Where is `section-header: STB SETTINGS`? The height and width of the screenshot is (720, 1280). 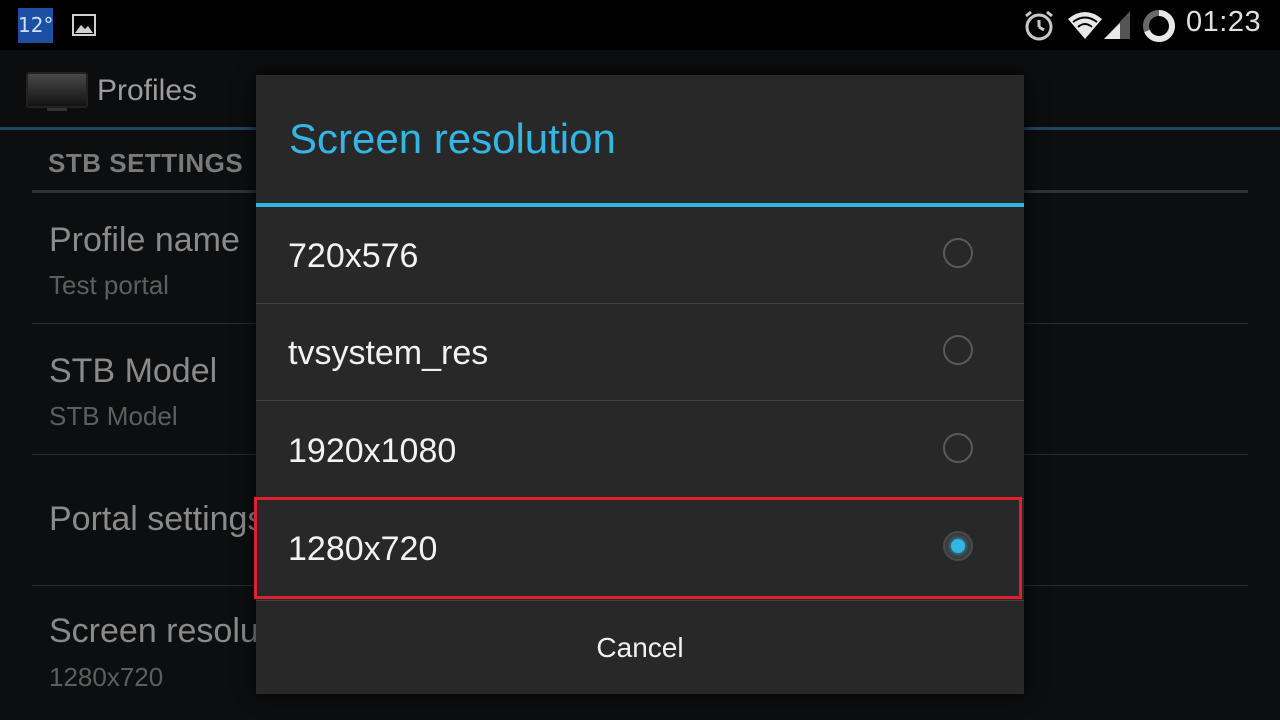 section-header: STB SETTINGS is located at coordinates (146, 163).